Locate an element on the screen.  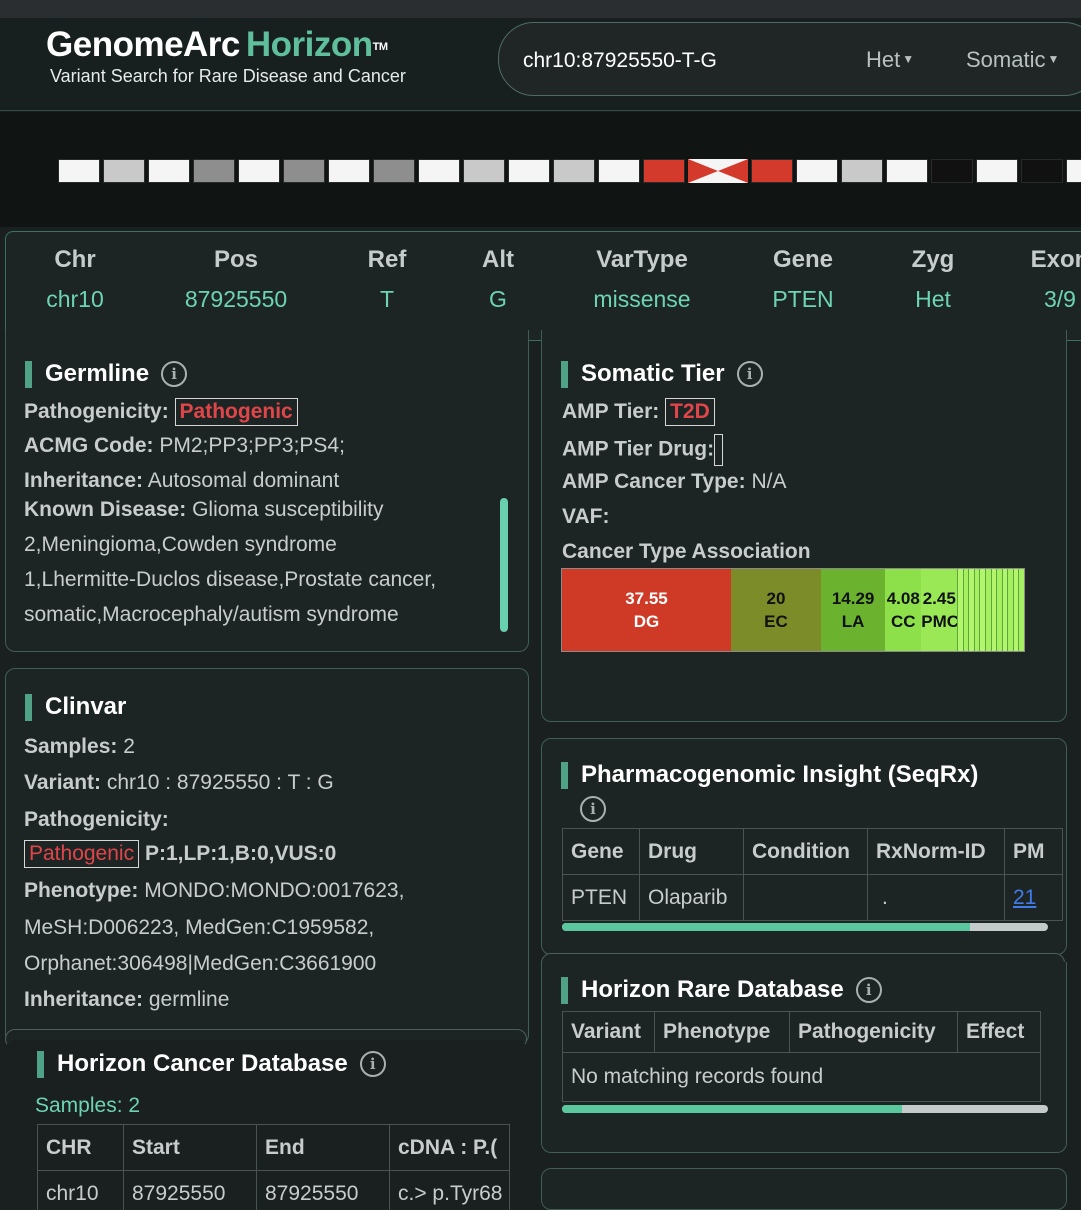
table-row: chr10 87925550 87925550 c.> p.Tyr68 is located at coordinates (274, 1190).